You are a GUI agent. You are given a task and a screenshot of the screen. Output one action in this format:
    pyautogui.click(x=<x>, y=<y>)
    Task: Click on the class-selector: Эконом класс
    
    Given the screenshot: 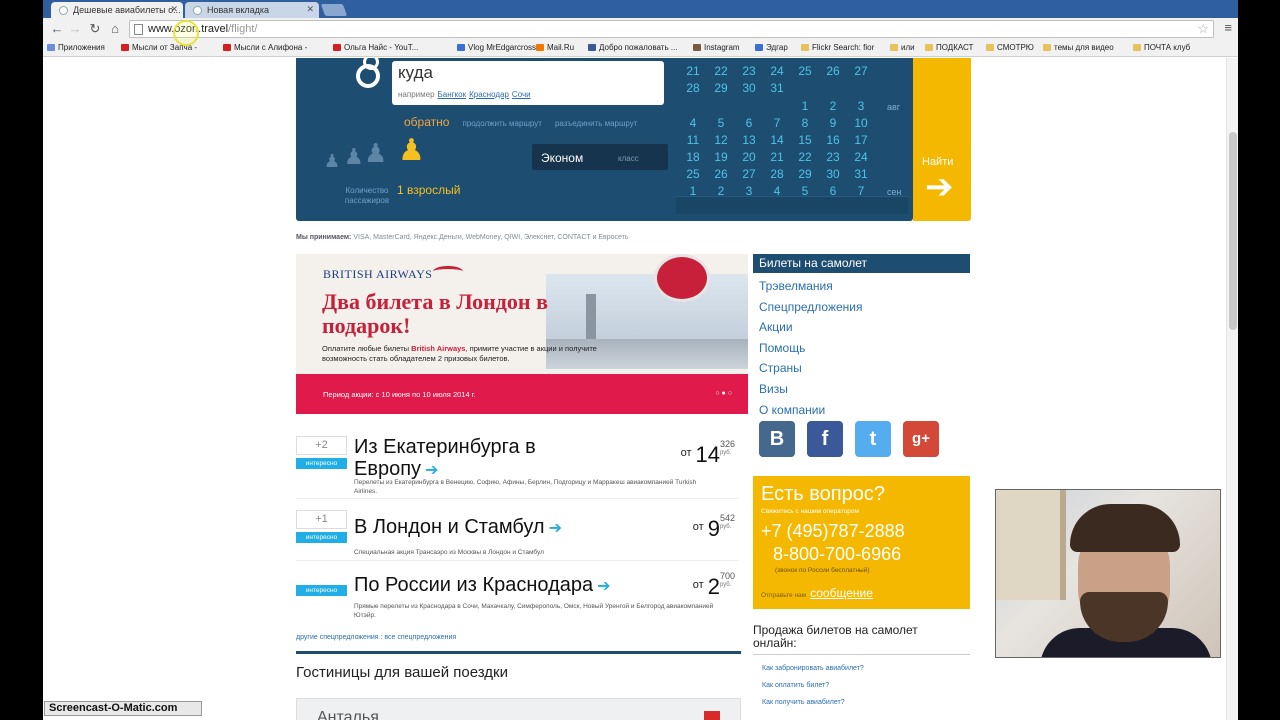 What is the action you would take?
    pyautogui.click(x=600, y=157)
    